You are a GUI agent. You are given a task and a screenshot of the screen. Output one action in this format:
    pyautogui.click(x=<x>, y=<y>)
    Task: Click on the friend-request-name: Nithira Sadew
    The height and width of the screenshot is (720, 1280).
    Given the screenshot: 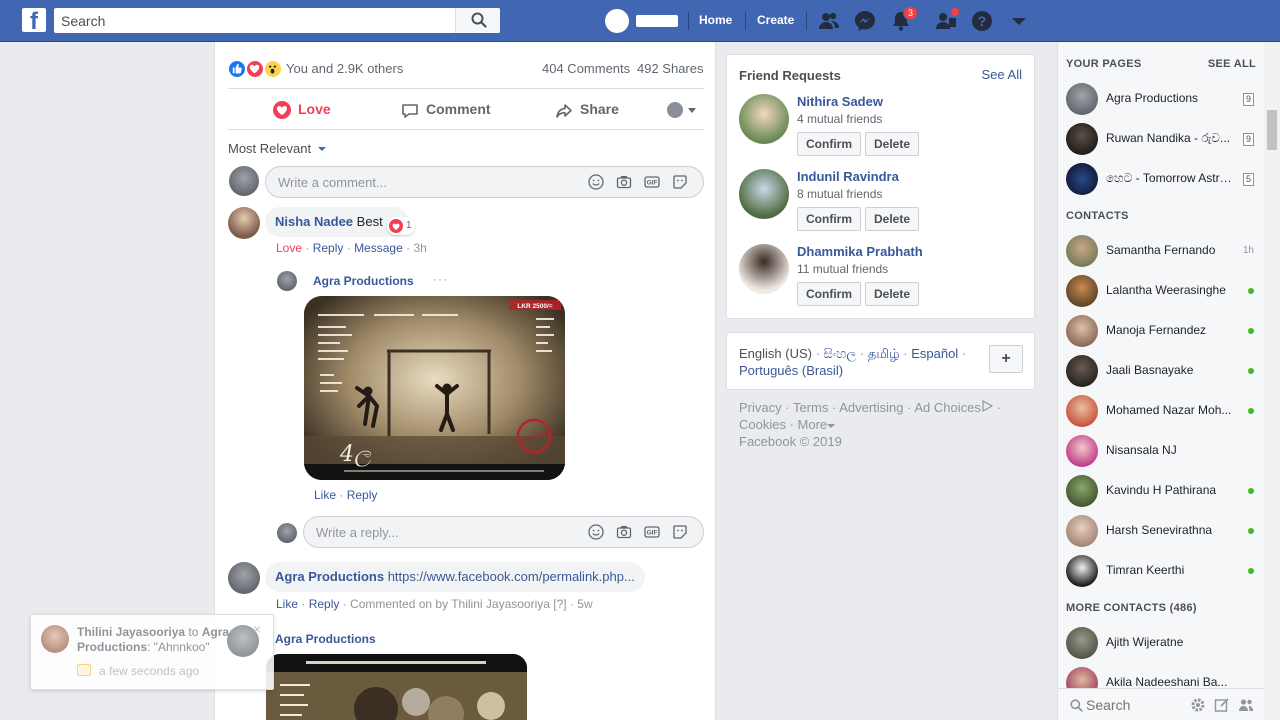 What is the action you would take?
    pyautogui.click(x=840, y=101)
    